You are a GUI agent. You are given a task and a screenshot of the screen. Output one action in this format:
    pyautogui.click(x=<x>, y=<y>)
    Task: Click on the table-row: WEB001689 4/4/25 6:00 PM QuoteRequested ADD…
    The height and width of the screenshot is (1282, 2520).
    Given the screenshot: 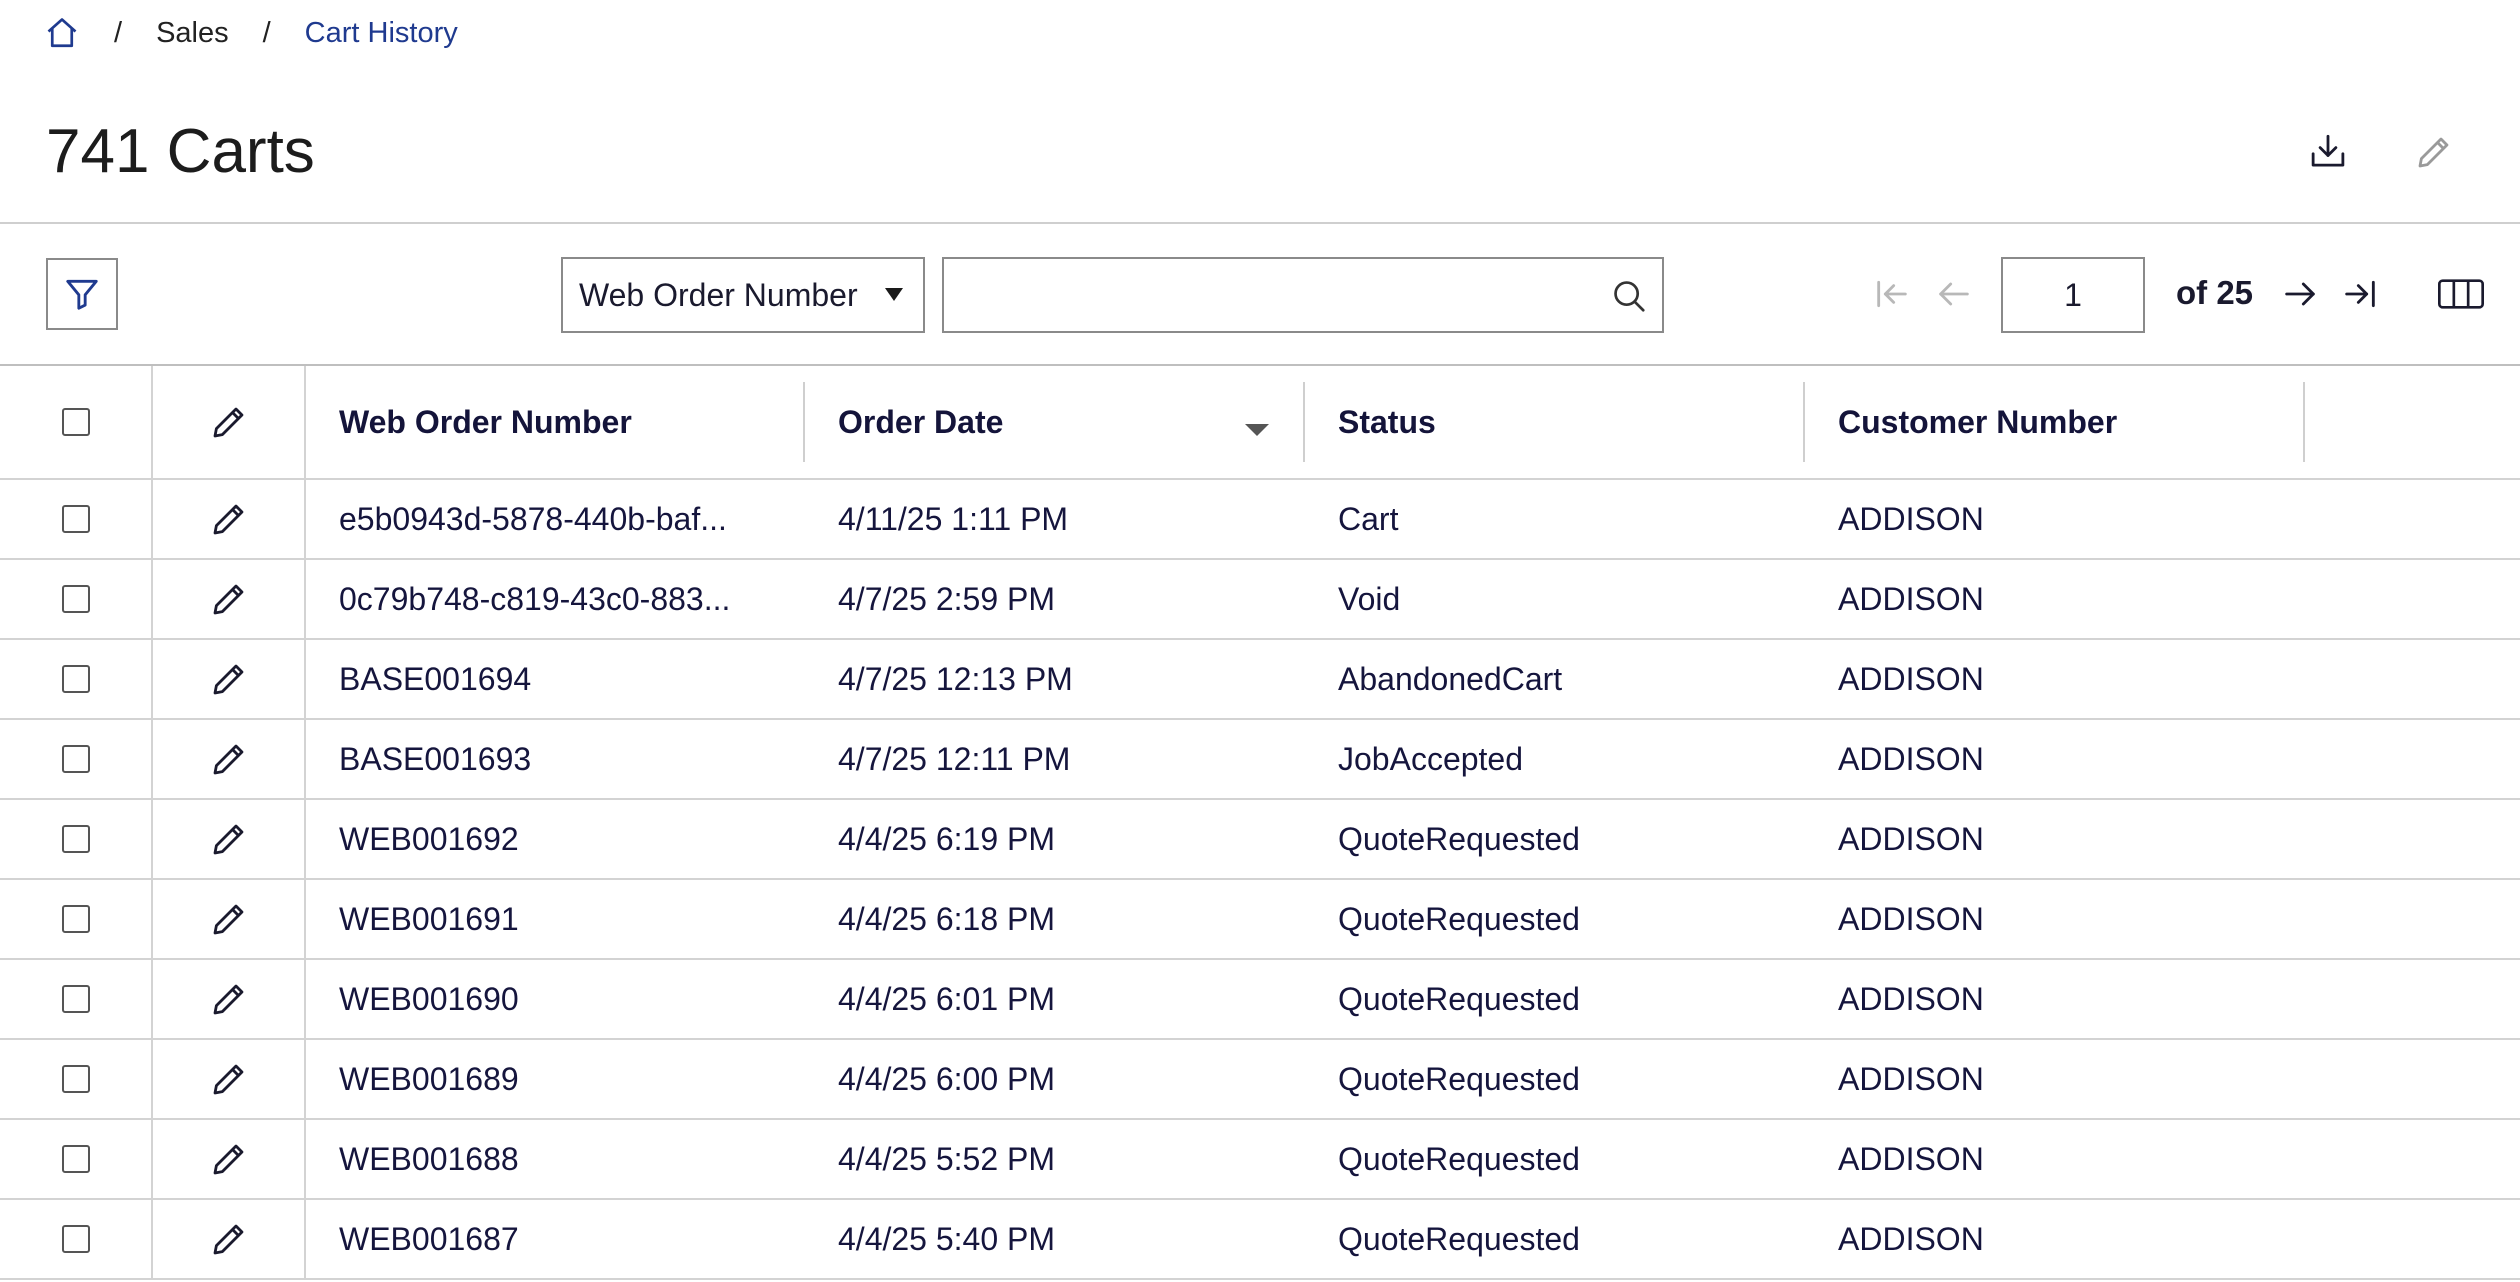 What is the action you would take?
    pyautogui.click(x=1260, y=1079)
    